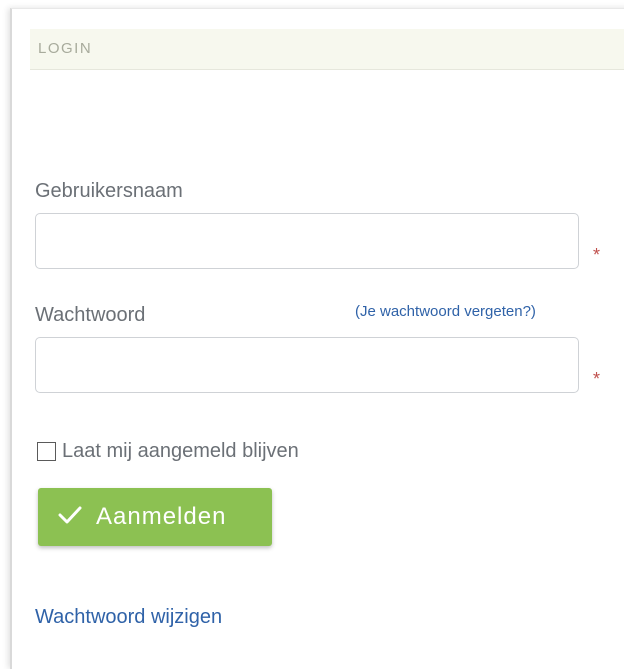 The width and height of the screenshot is (624, 669). I want to click on remember-me-row: Laat mij aangemeld blijven, so click(168, 451).